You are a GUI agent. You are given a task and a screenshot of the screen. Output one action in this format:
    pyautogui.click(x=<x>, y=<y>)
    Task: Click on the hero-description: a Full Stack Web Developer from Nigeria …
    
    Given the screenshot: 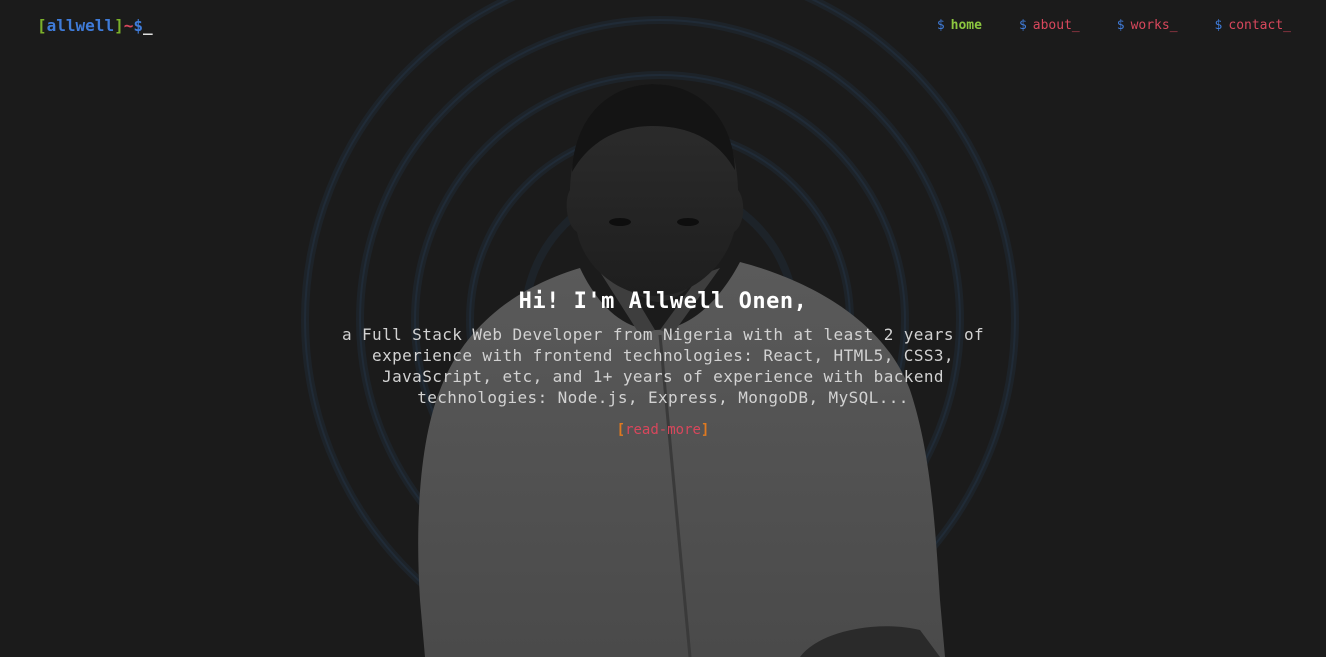 What is the action you would take?
    pyautogui.click(x=663, y=366)
    